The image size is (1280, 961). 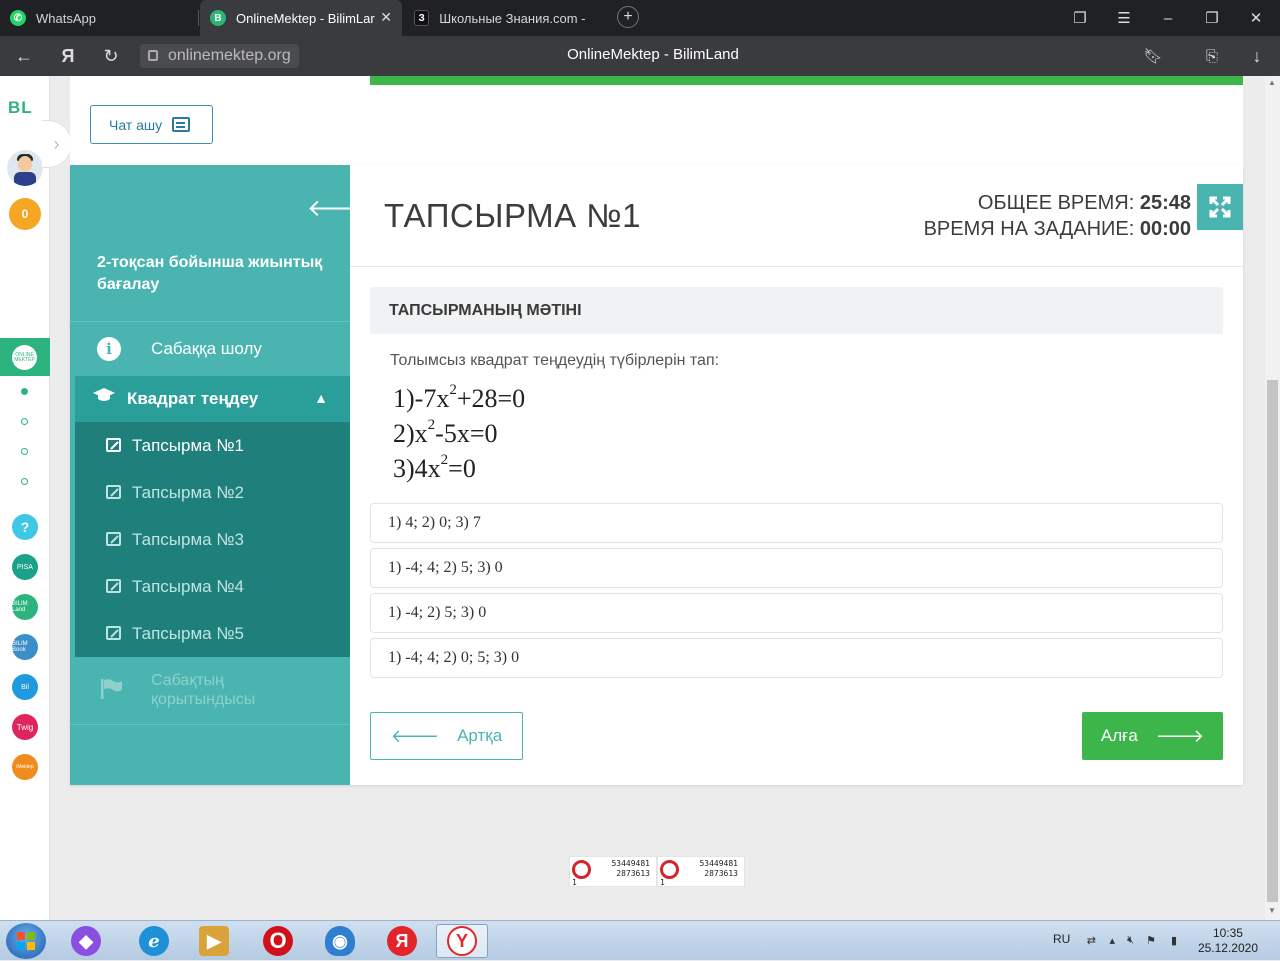 What do you see at coordinates (796, 568) in the screenshot?
I see `answer-option-2: 1) -4; 4; 2) 5; 3) 0` at bounding box center [796, 568].